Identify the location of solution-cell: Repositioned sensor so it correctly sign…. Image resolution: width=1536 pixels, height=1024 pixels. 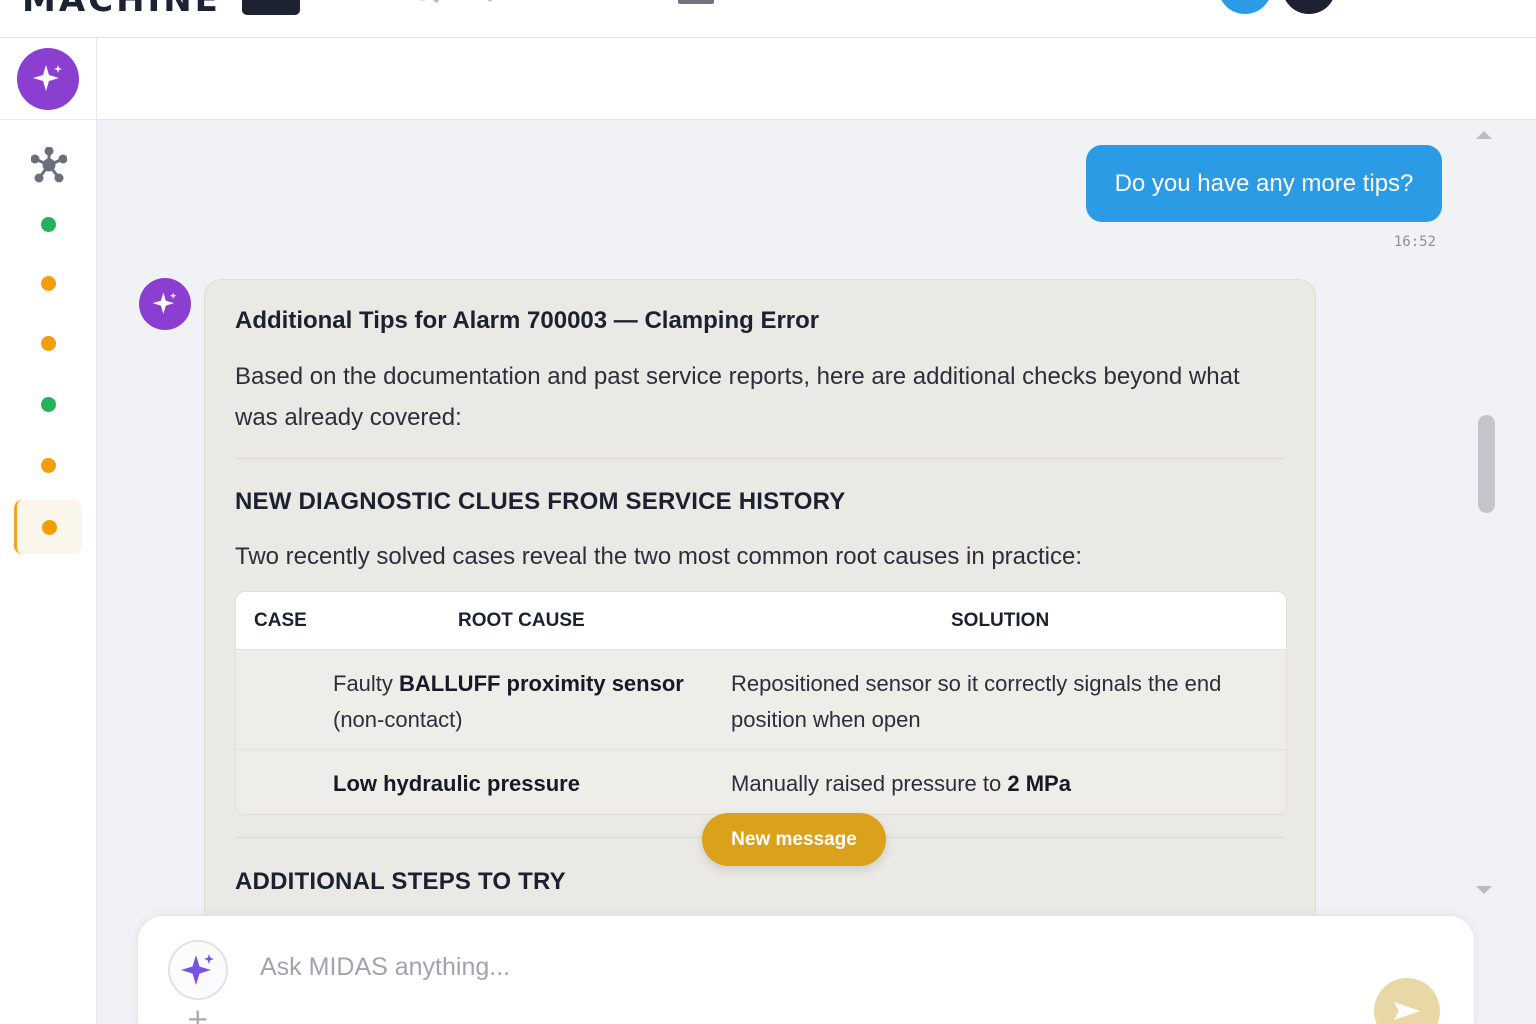
(976, 701).